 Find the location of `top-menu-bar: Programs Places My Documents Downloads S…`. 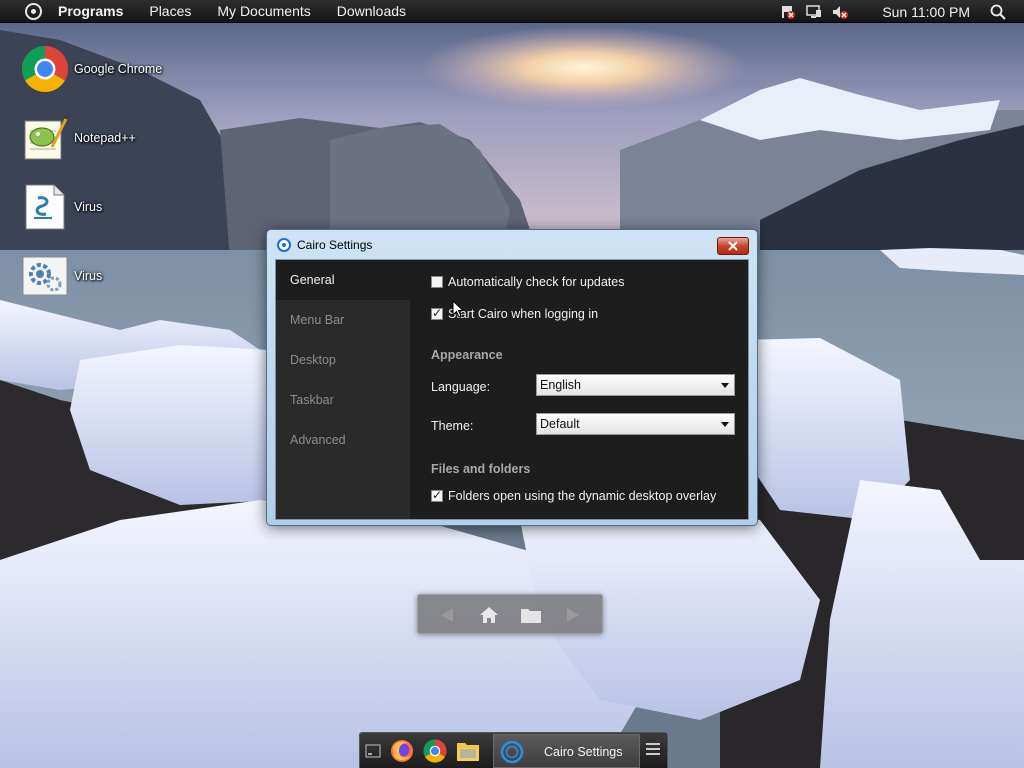

top-menu-bar: Programs Places My Documents Downloads S… is located at coordinates (512, 11).